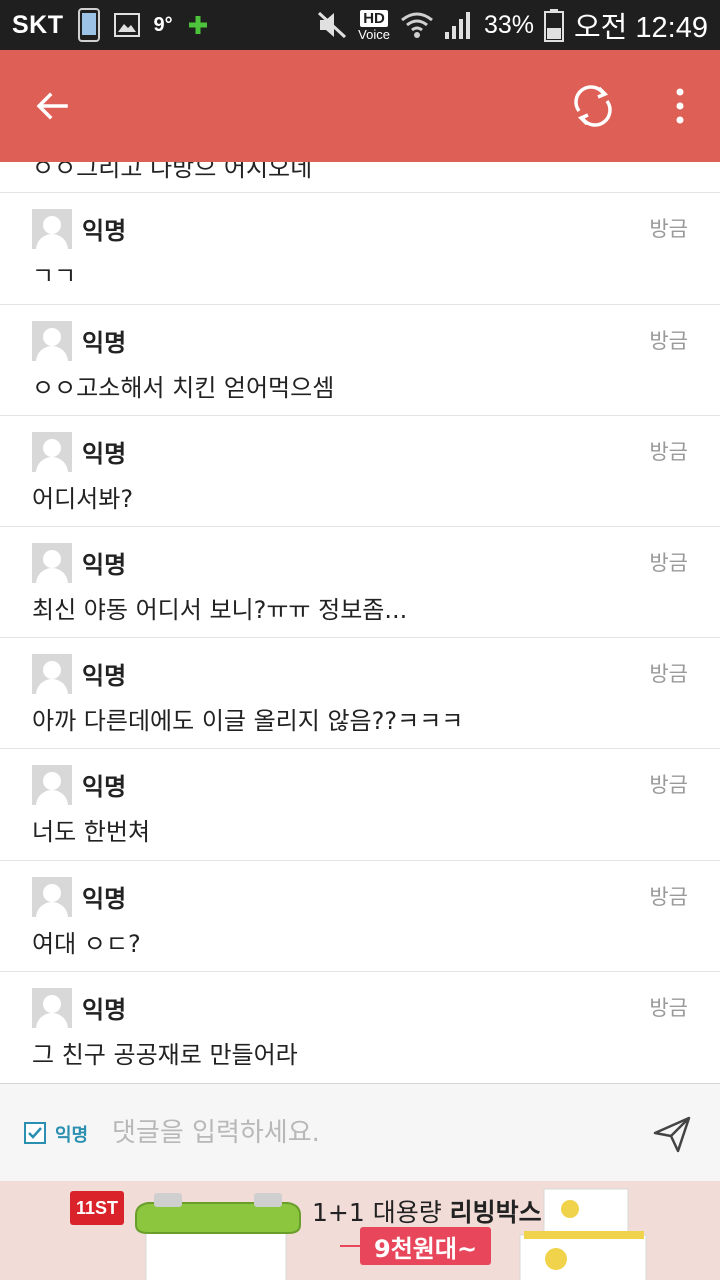 The height and width of the screenshot is (1280, 720). Describe the element at coordinates (360, 248) in the screenshot. I see `comment-item: 익명 방금 ㄱㄱ` at that location.